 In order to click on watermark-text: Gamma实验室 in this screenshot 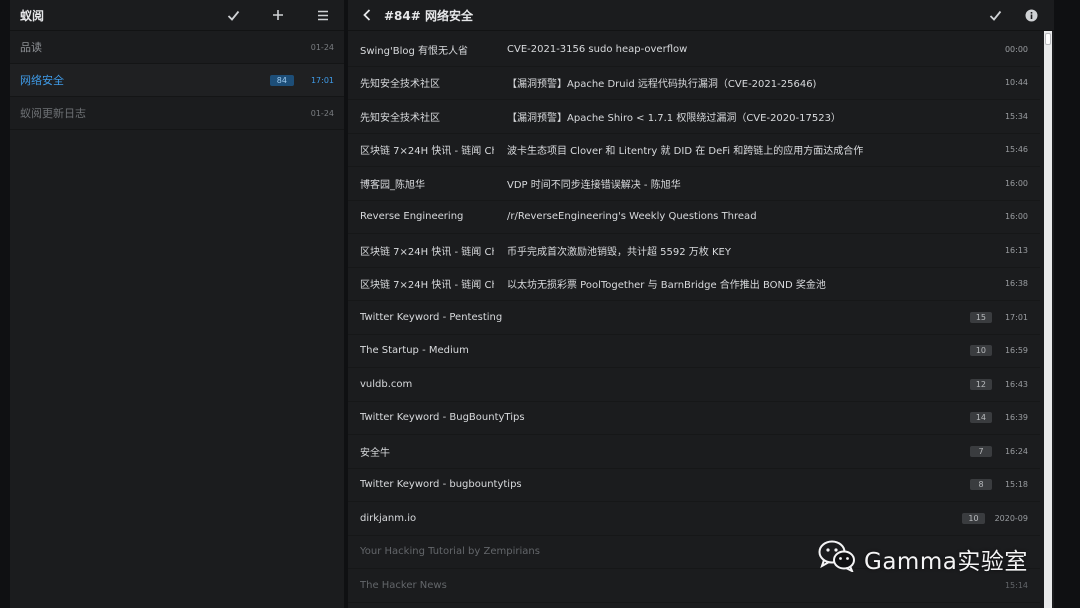, I will do `click(946, 562)`.